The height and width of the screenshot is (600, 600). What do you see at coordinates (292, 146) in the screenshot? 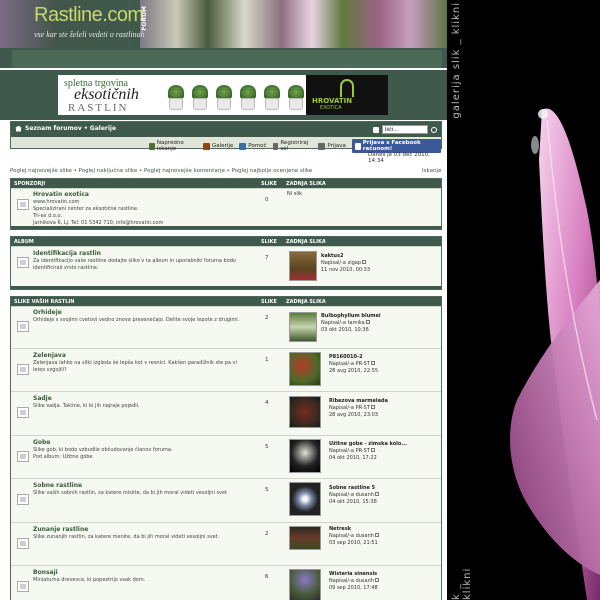
I see `nav-link-register: Registriraj se!` at bounding box center [292, 146].